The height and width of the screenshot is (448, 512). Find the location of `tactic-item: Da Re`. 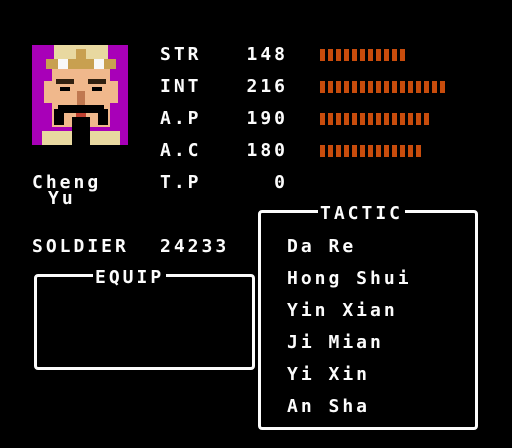

tactic-item: Da Re is located at coordinates (321, 247).